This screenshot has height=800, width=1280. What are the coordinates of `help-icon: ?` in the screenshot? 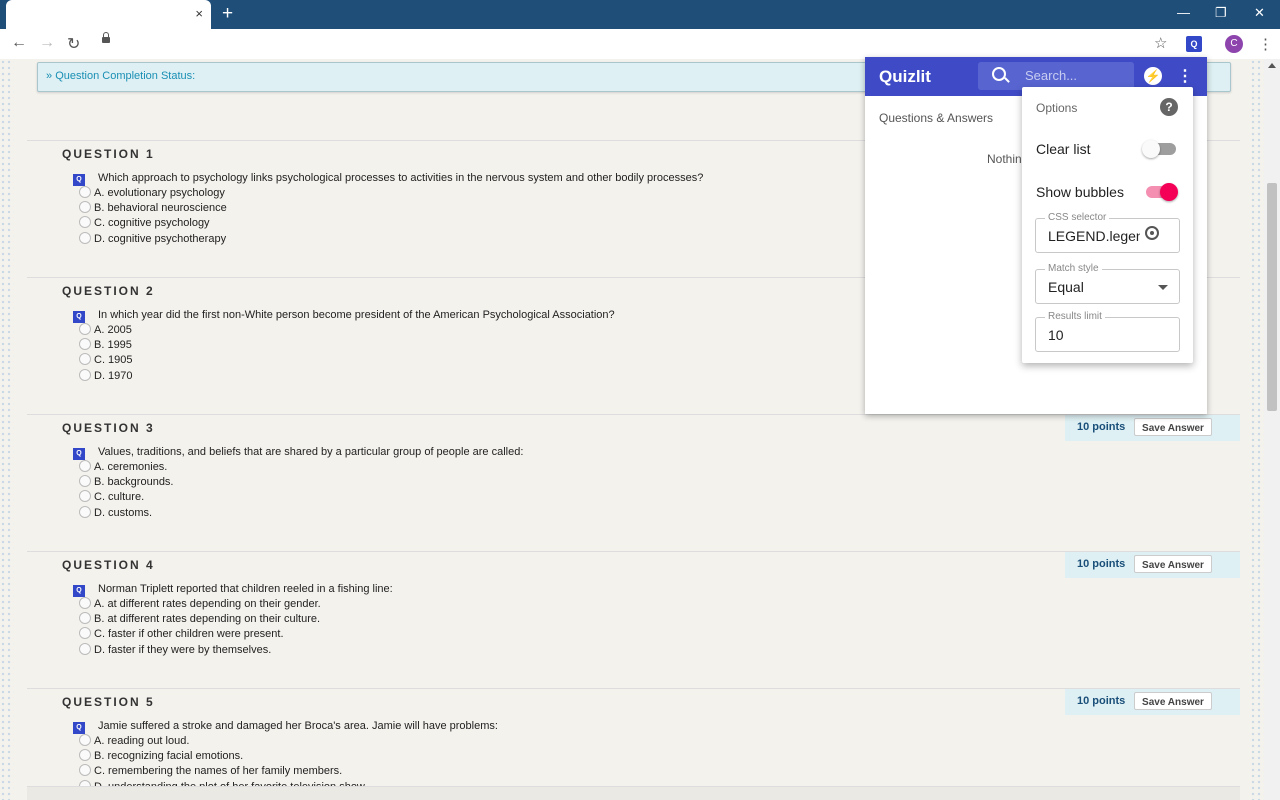 It's located at (1169, 107).